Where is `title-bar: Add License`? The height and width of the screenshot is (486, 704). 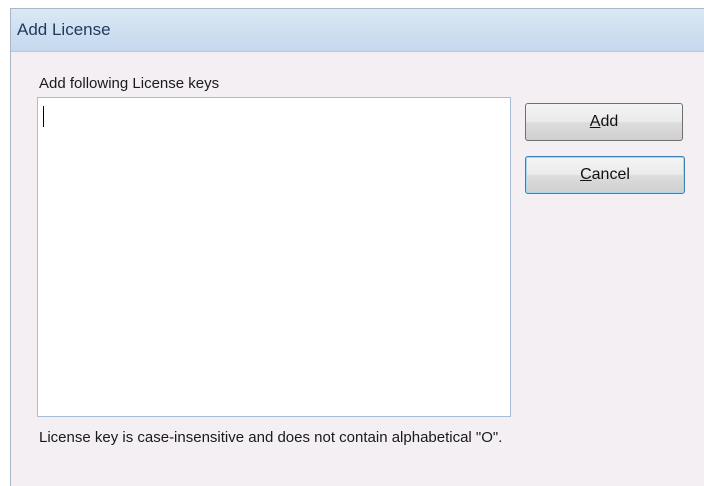
title-bar: Add License is located at coordinates (357, 30).